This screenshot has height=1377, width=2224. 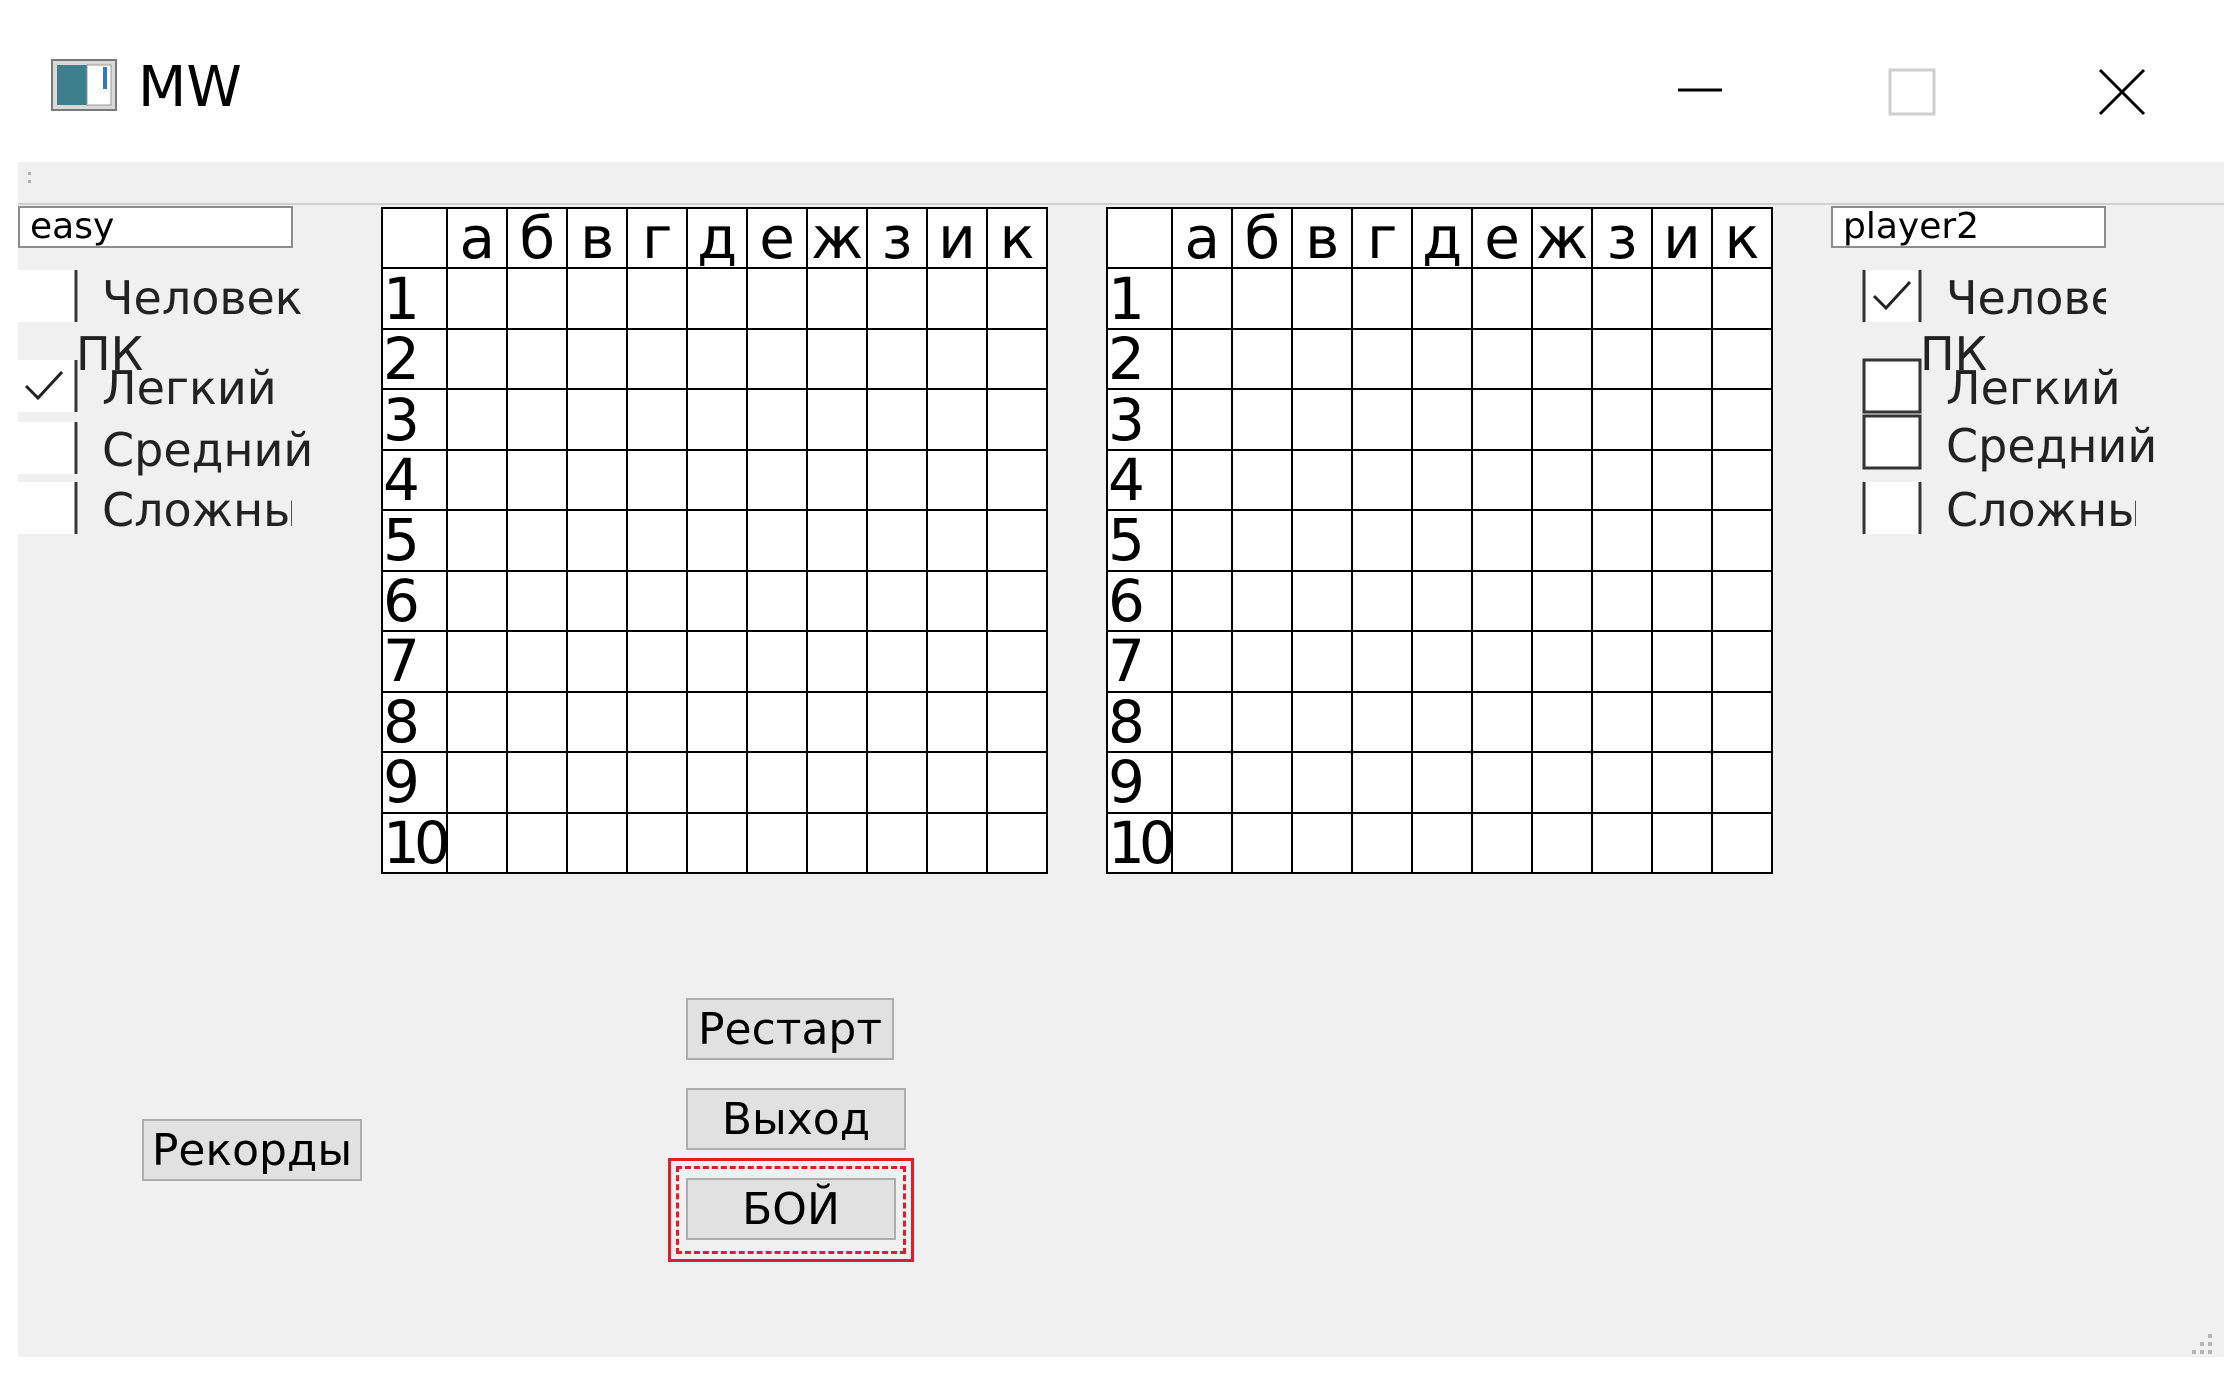 What do you see at coordinates (1968, 227) in the screenshot?
I see `player2-name-input: player2` at bounding box center [1968, 227].